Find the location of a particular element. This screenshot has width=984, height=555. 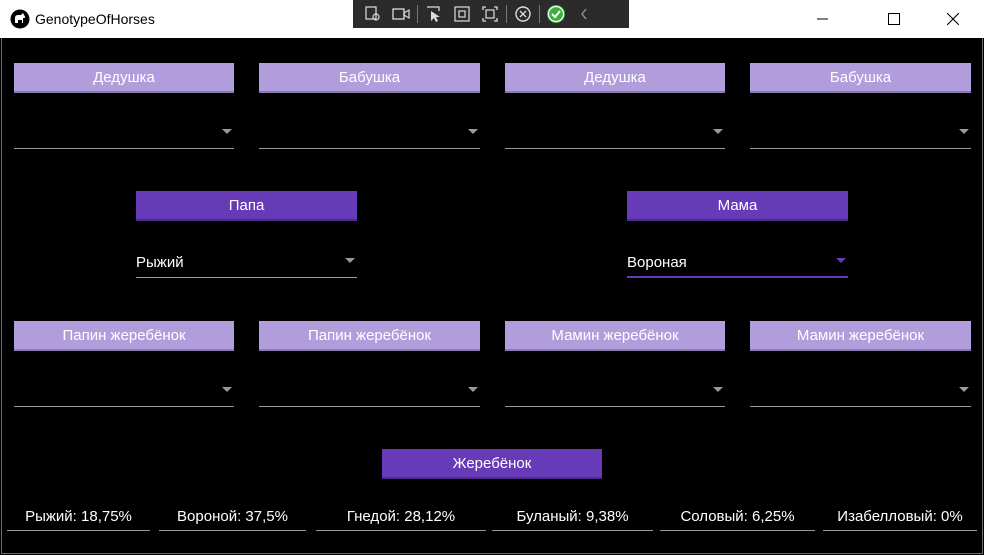

father-foal-button-2: Папин жеребёнок is located at coordinates (369, 336).